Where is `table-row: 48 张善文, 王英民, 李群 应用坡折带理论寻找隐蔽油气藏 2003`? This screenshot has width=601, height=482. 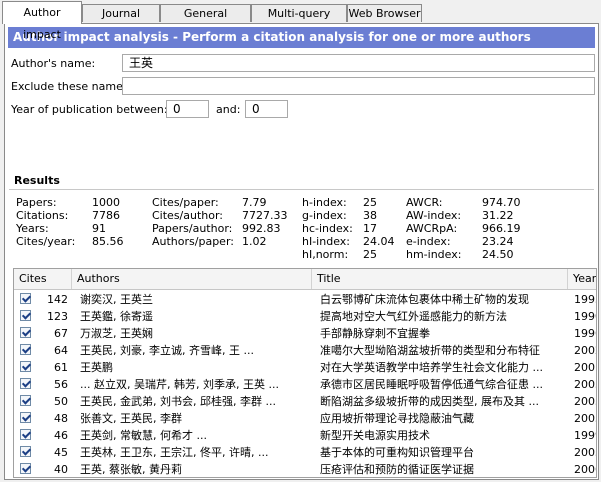 table-row: 48 张善文, 王英民, 李群 应用坡折带理论寻找隐蔽油气藏 2003 is located at coordinates (305, 418).